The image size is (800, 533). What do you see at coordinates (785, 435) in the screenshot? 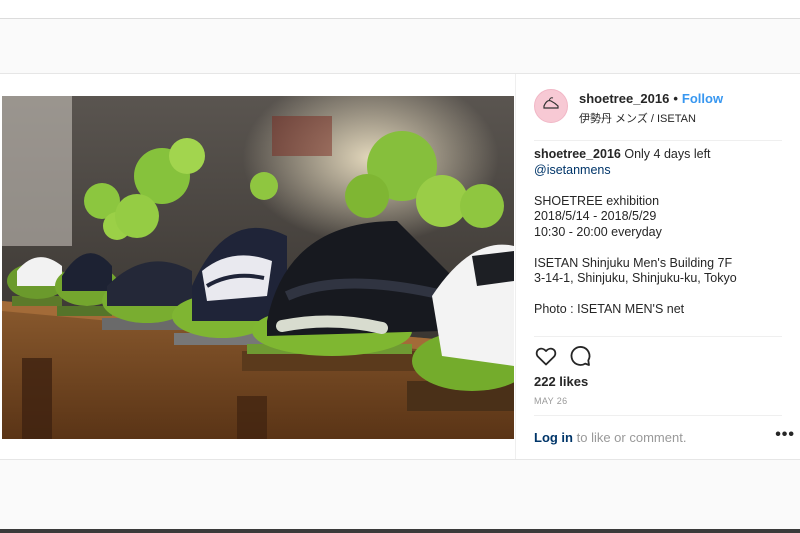
I see `more-options-icon: •••` at bounding box center [785, 435].